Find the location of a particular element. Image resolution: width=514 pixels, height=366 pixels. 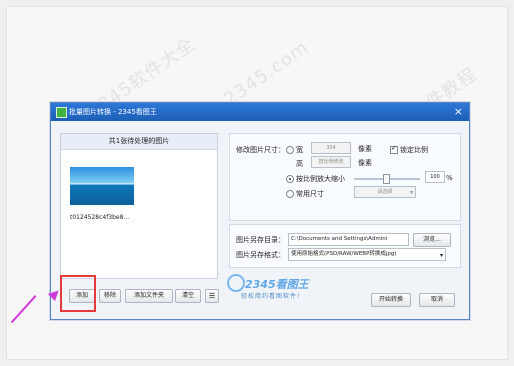

app-icon is located at coordinates (61, 112).